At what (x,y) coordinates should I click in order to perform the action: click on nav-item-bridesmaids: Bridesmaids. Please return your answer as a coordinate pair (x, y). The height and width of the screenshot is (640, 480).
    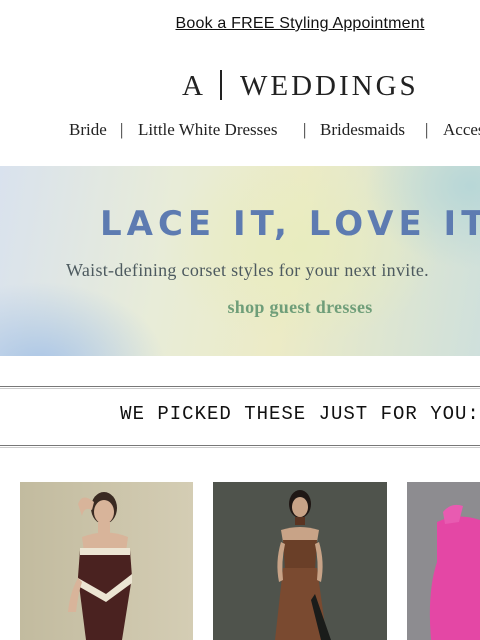
    Looking at the image, I should click on (362, 130).